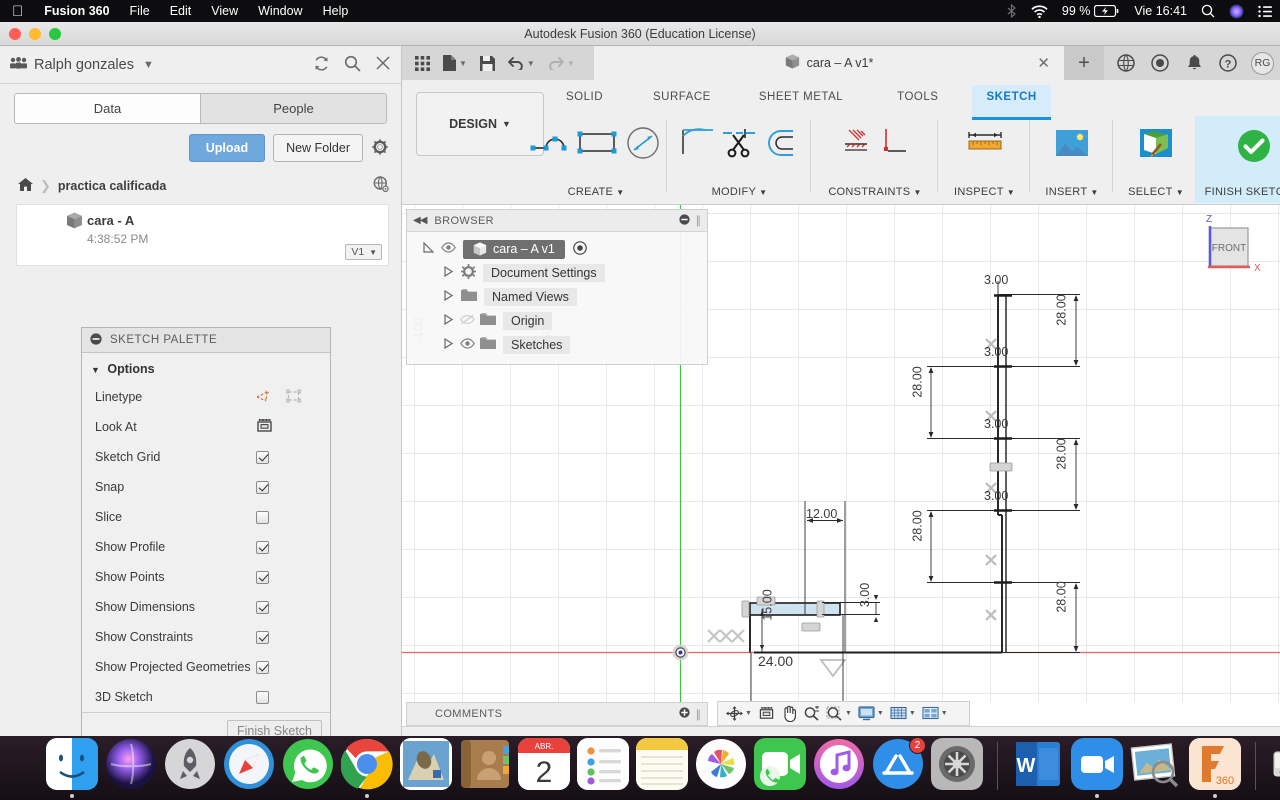 This screenshot has height=800, width=1280. I want to click on show-projected-geometries-checkbox, so click(262, 667).